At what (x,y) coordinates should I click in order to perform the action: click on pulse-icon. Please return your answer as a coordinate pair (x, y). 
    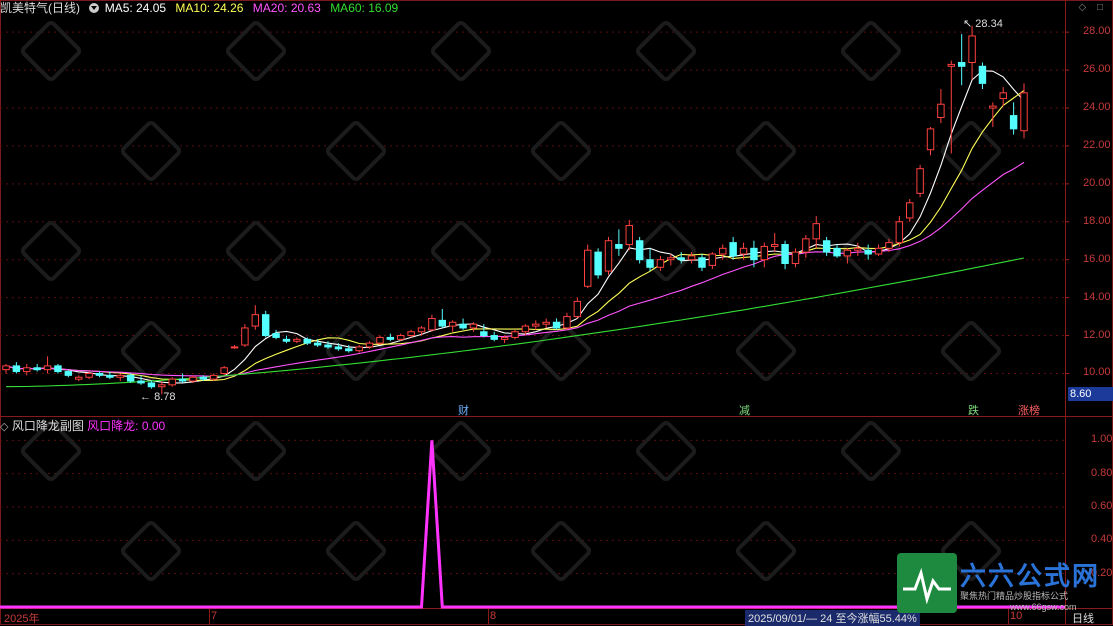
    Looking at the image, I should click on (927, 586).